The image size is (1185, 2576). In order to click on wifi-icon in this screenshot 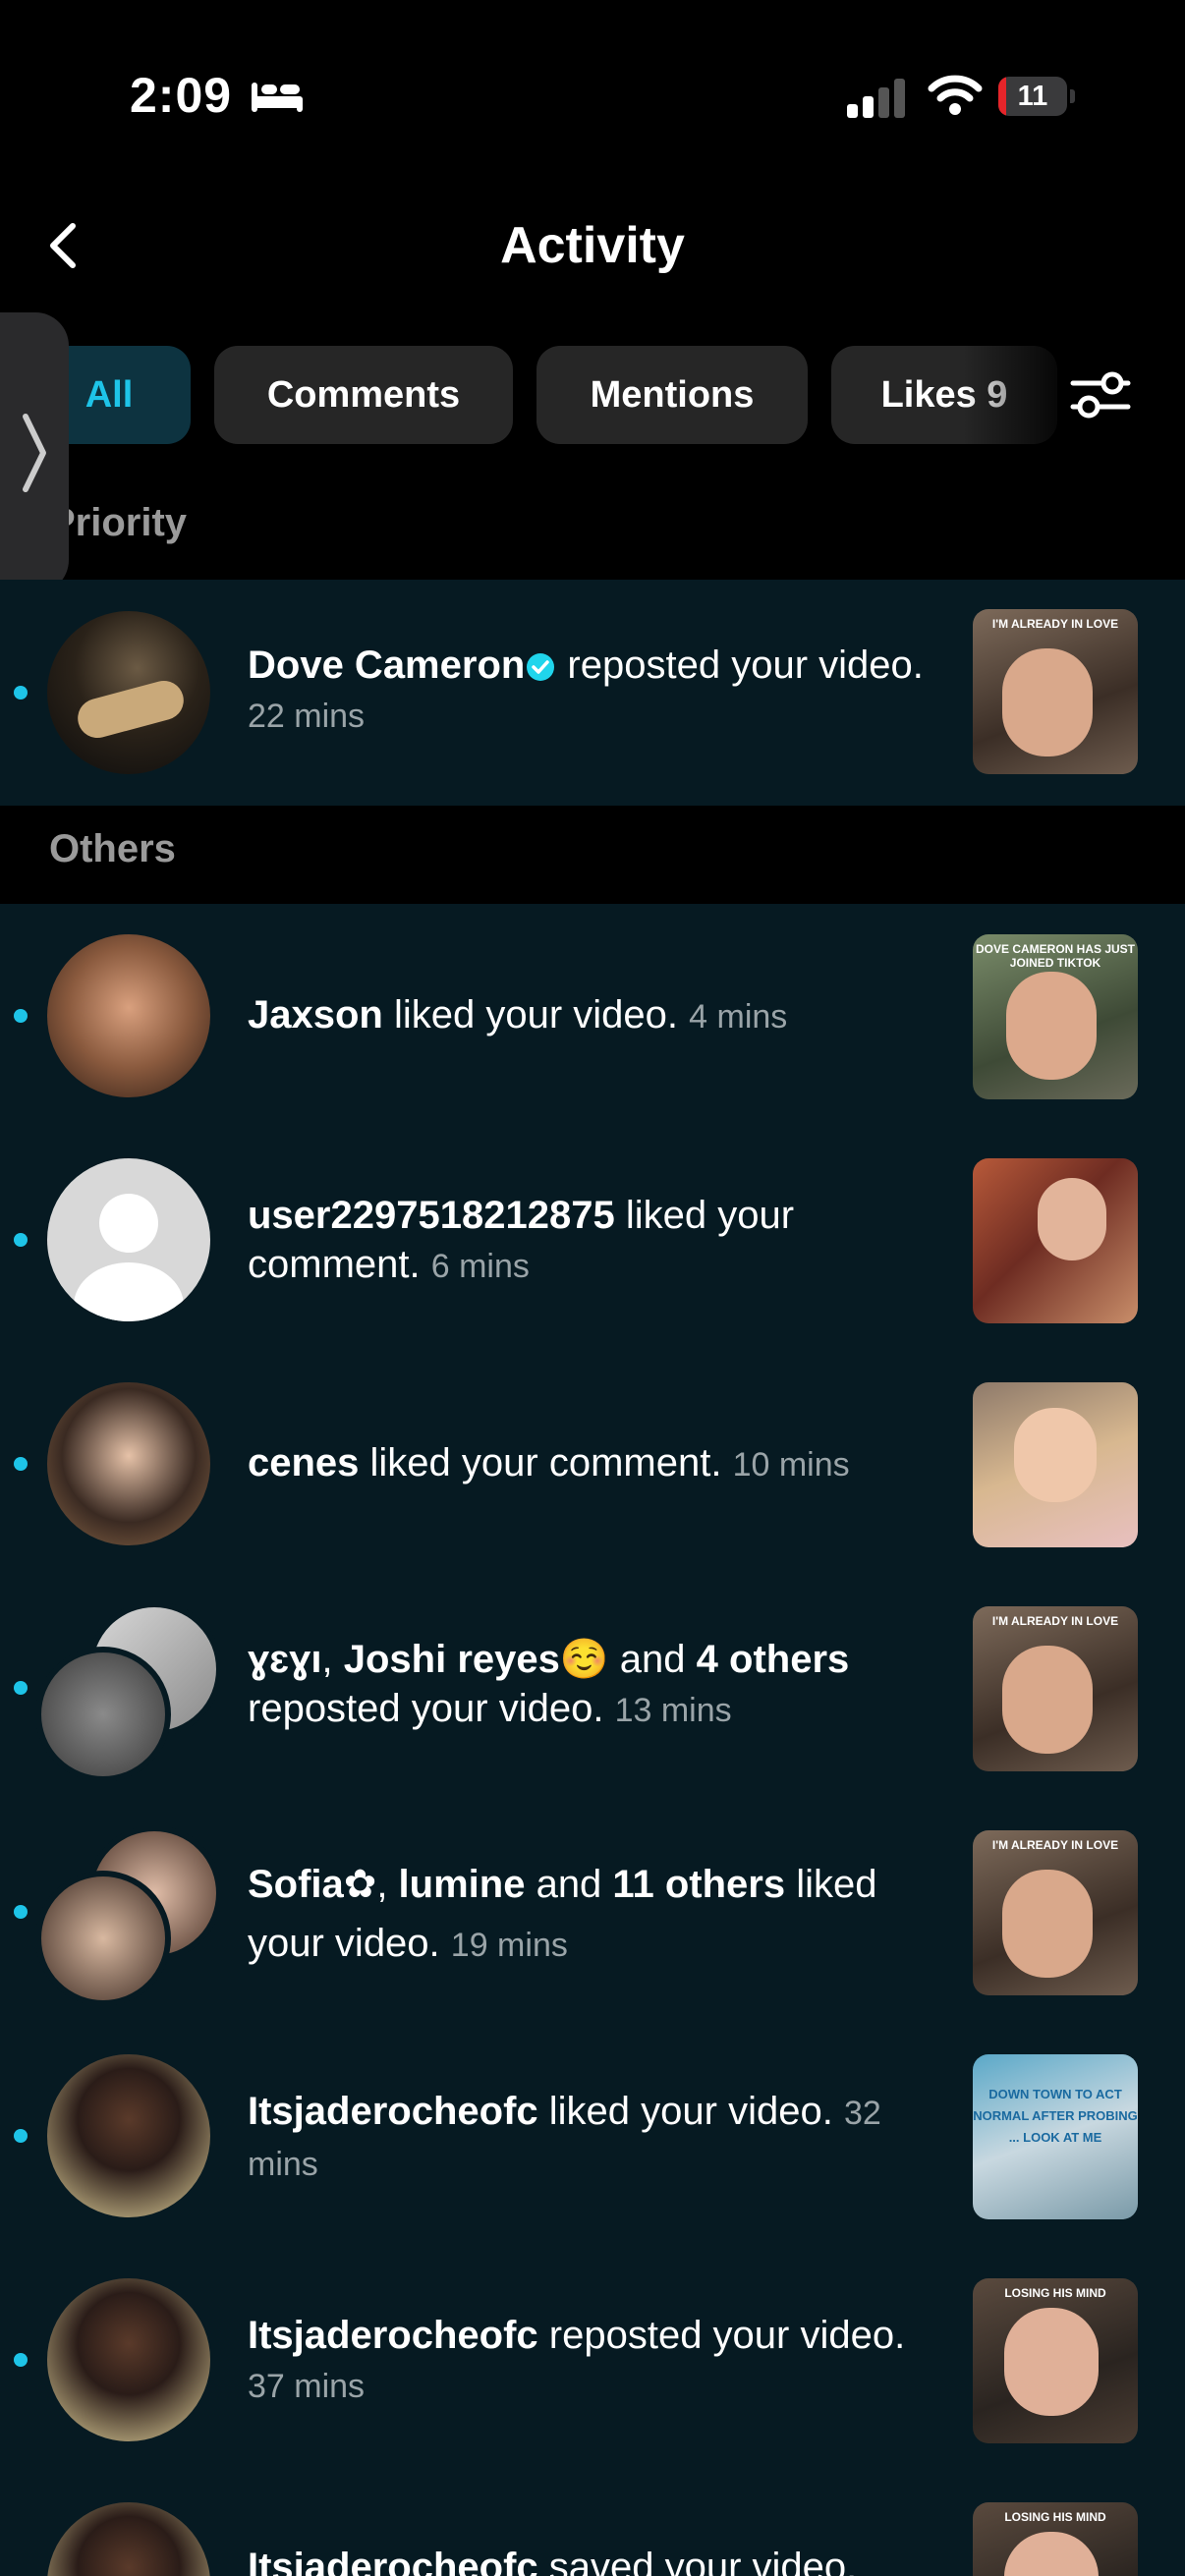, I will do `click(956, 95)`.